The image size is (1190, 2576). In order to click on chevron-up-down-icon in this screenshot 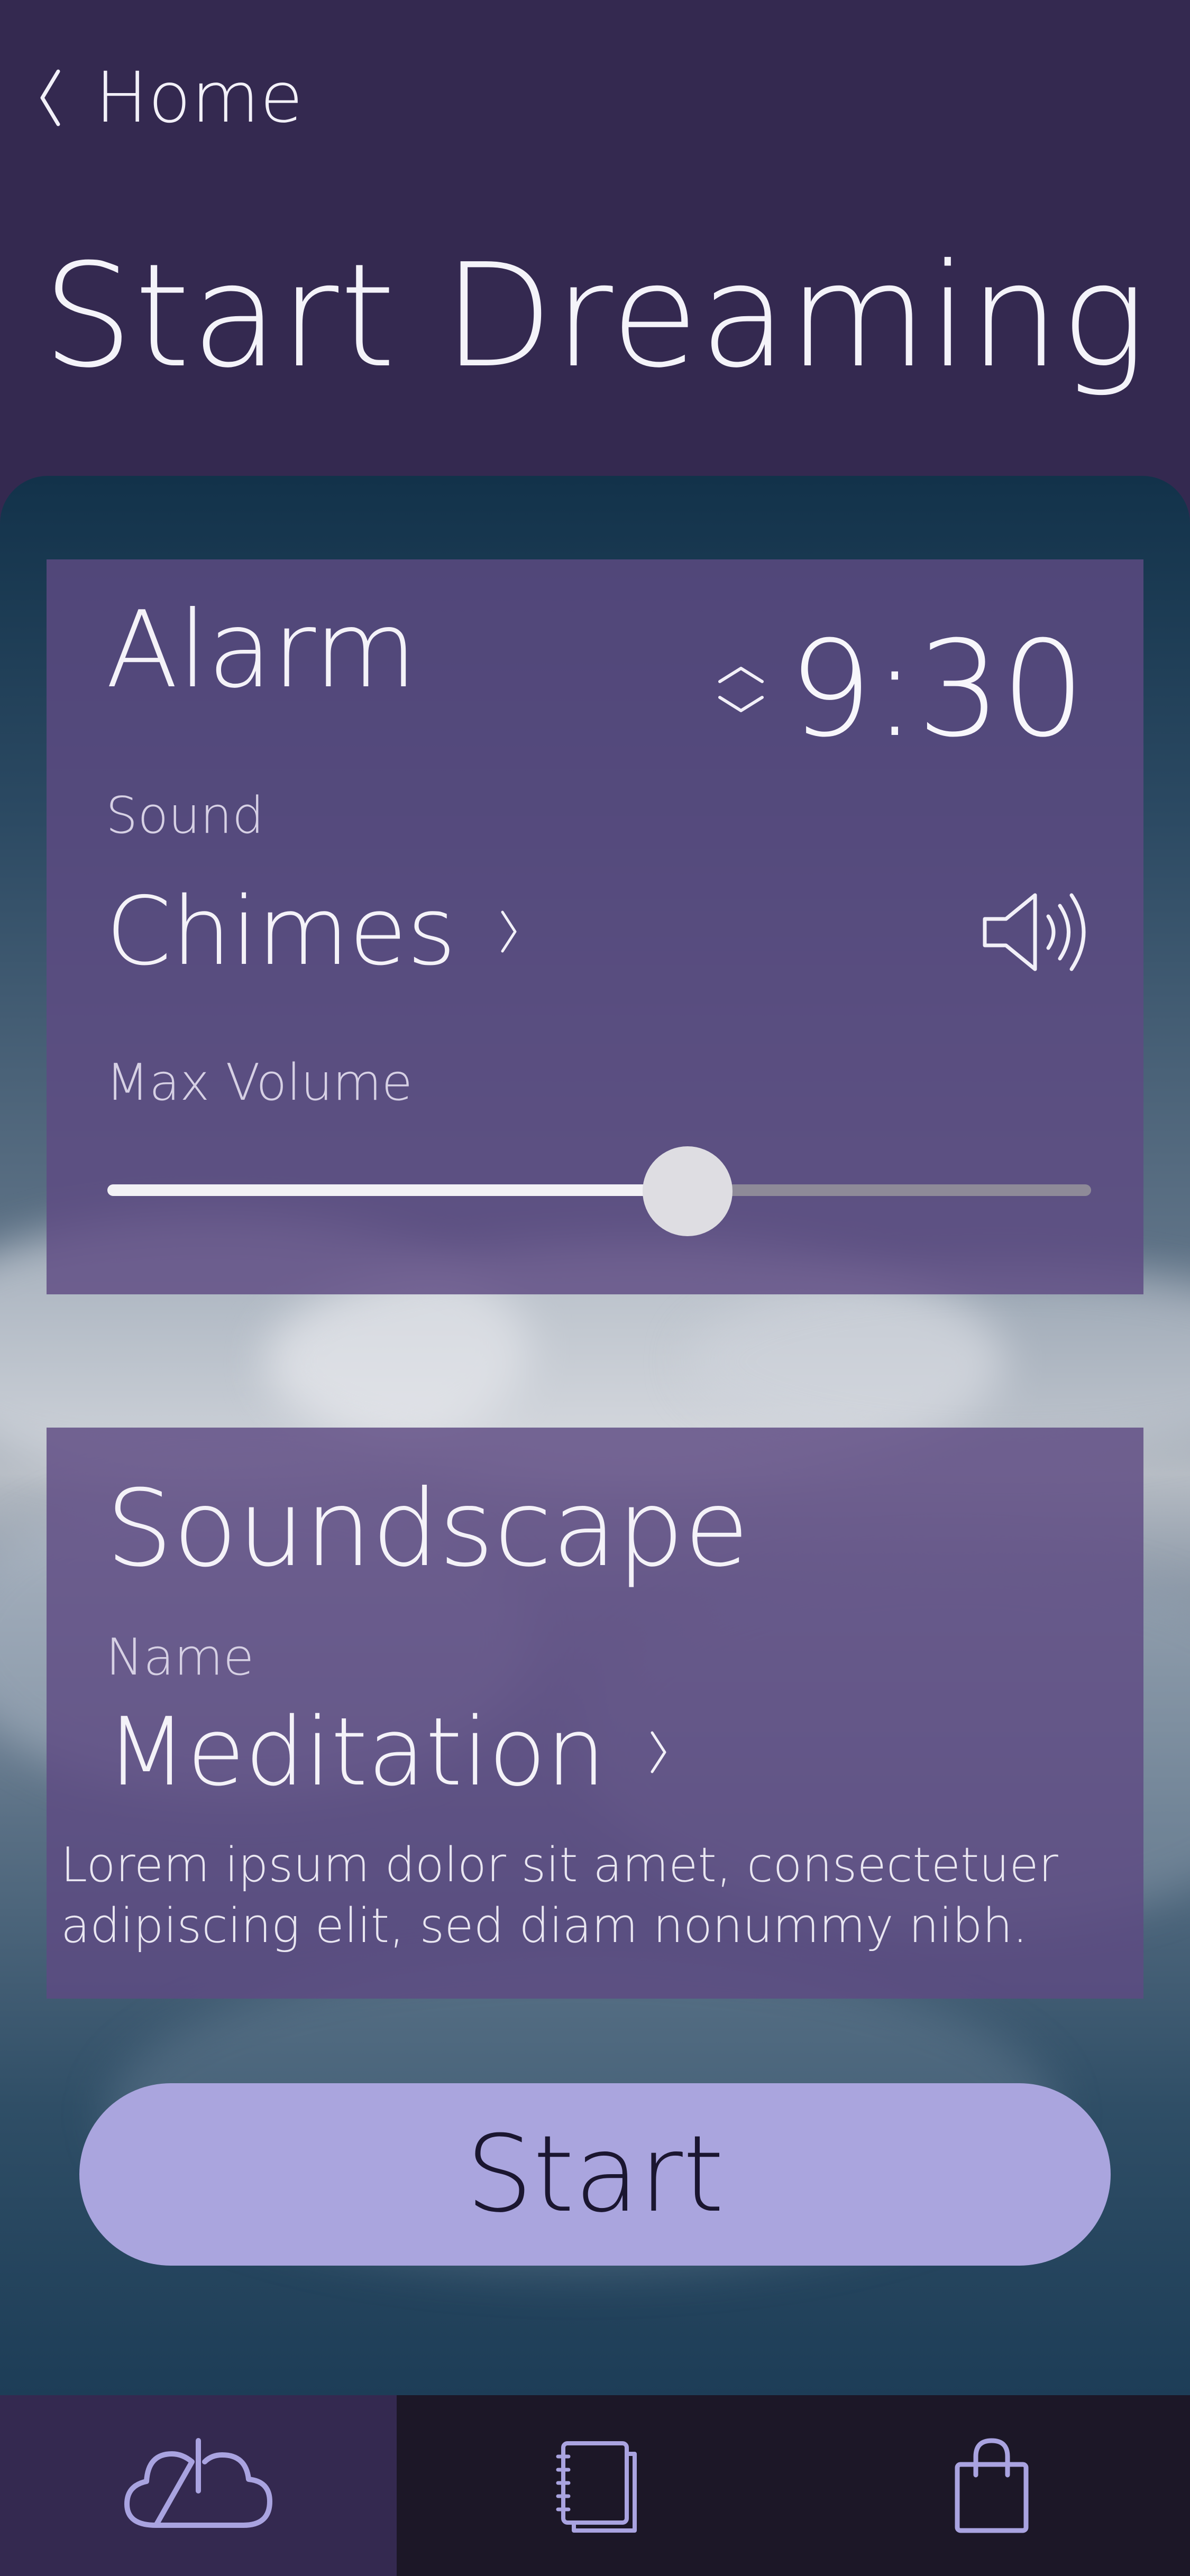, I will do `click(741, 689)`.